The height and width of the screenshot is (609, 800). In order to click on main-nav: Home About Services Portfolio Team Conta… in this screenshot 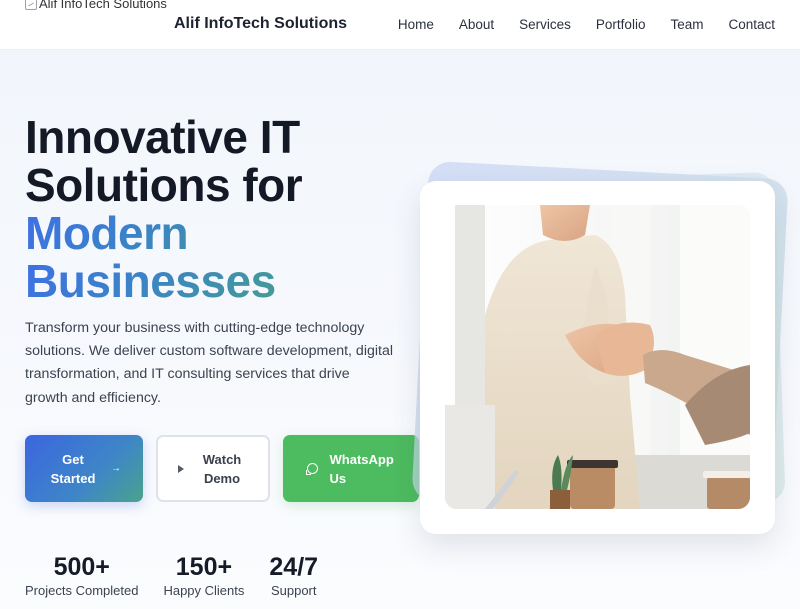, I will do `click(586, 24)`.